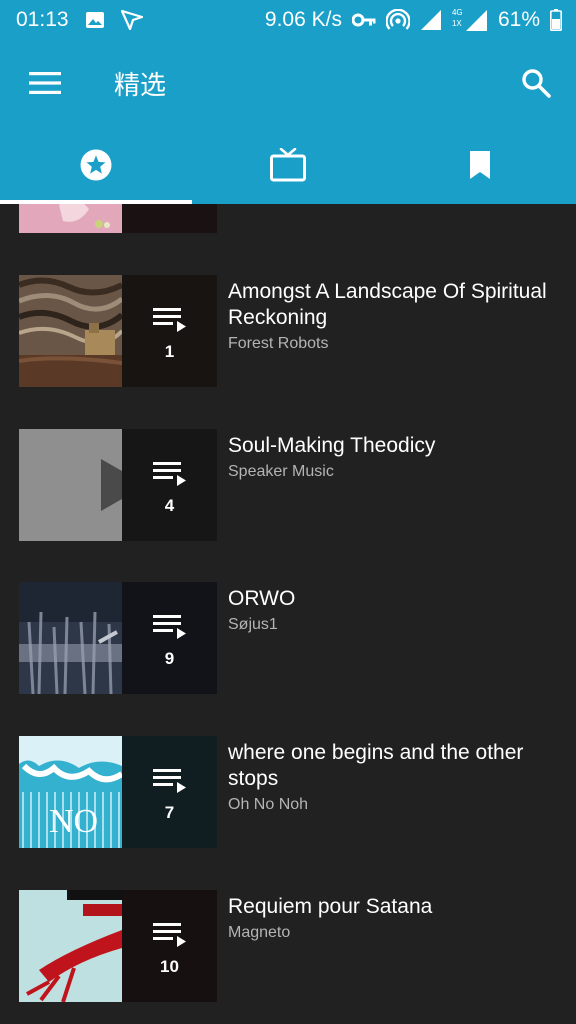 The height and width of the screenshot is (1024, 576). Describe the element at coordinates (140, 84) in the screenshot. I see `page-title: 精选` at that location.